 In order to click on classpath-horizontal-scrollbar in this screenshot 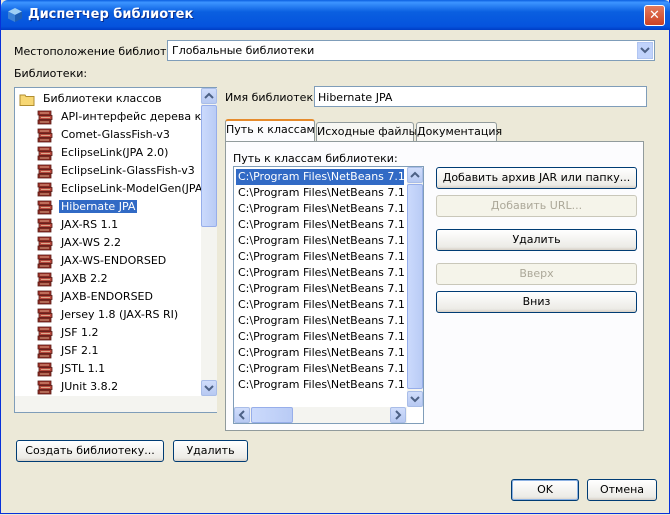, I will do `click(320, 415)`.